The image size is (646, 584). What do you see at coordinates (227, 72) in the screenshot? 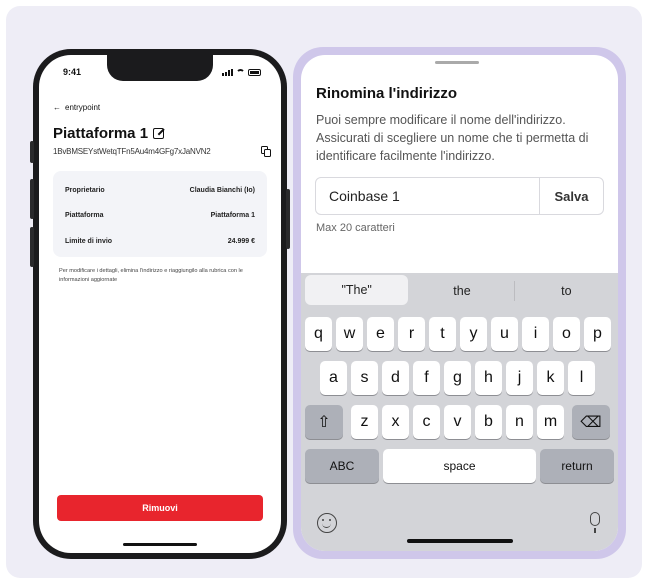
I see `signal-icon` at bounding box center [227, 72].